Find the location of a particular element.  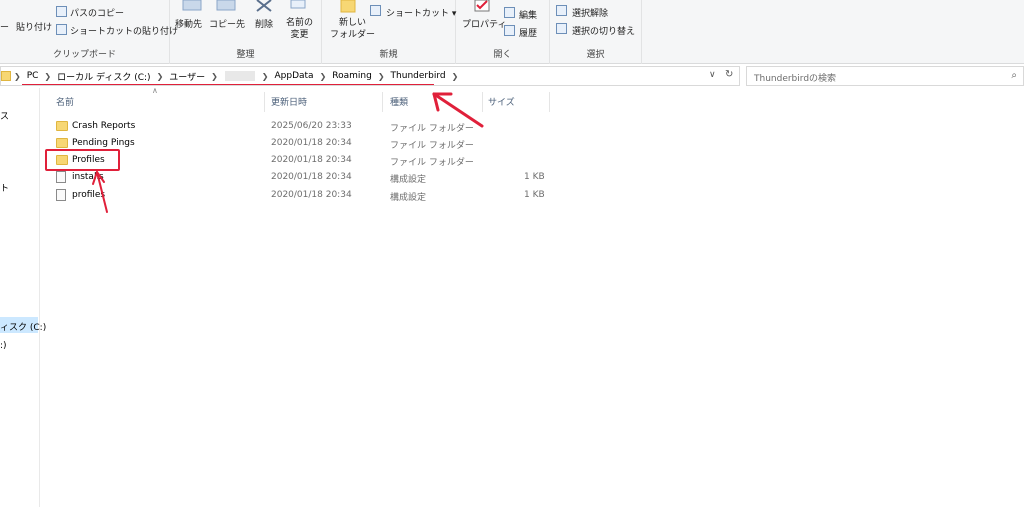

arrow-to-profiles is located at coordinates (100, 192).